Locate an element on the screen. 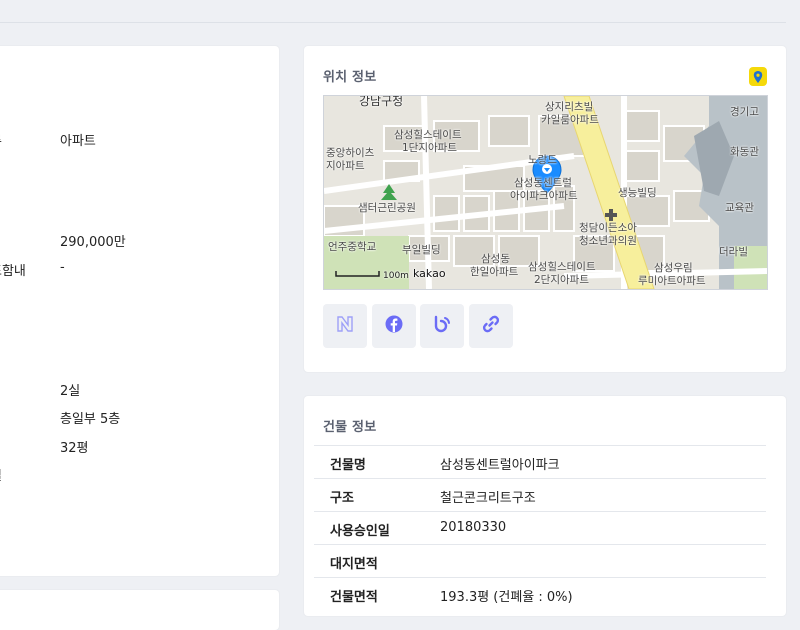  map-label: 생능빌딩 is located at coordinates (637, 193).